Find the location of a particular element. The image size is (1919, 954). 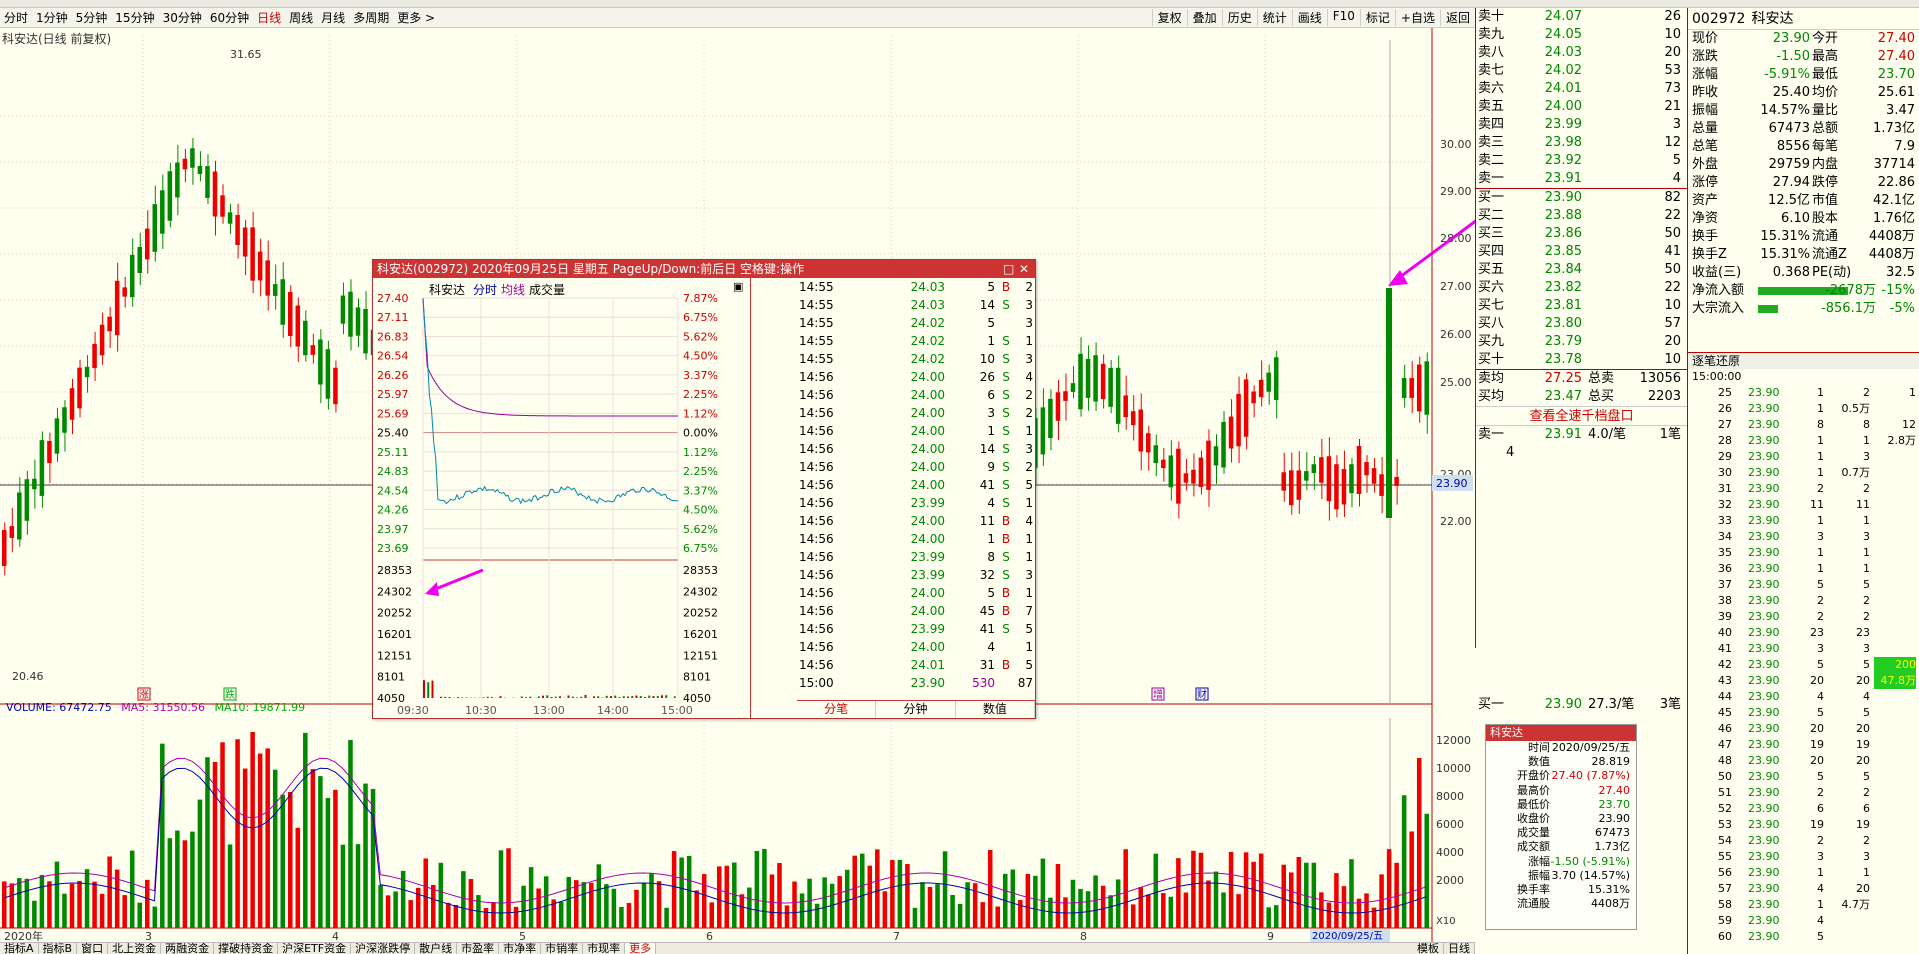

quote-label-2: 量比 is located at coordinates (1825, 110).